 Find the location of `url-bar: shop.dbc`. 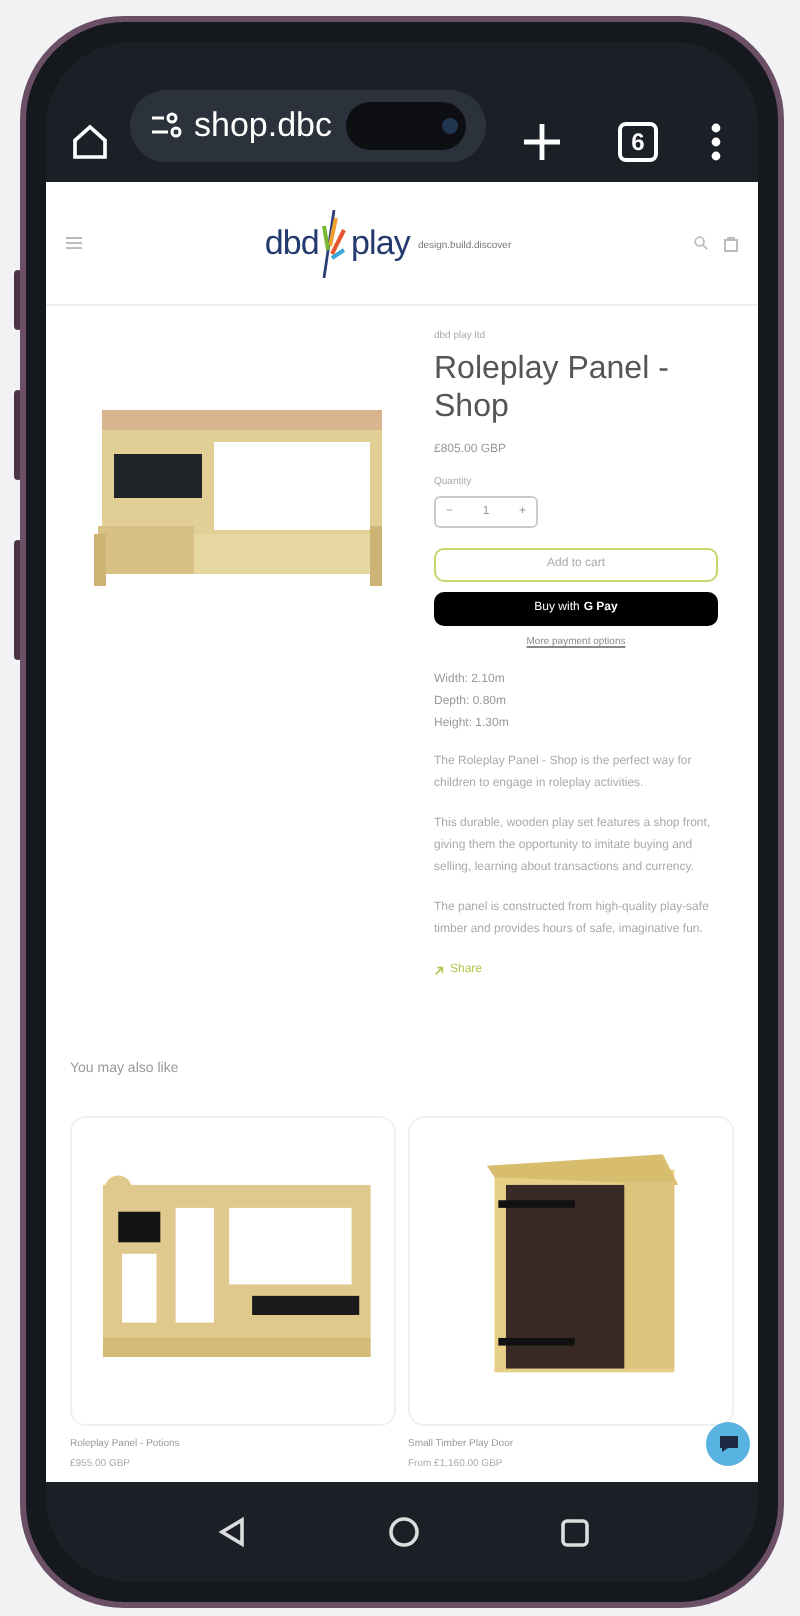

url-bar: shop.dbc is located at coordinates (308, 126).